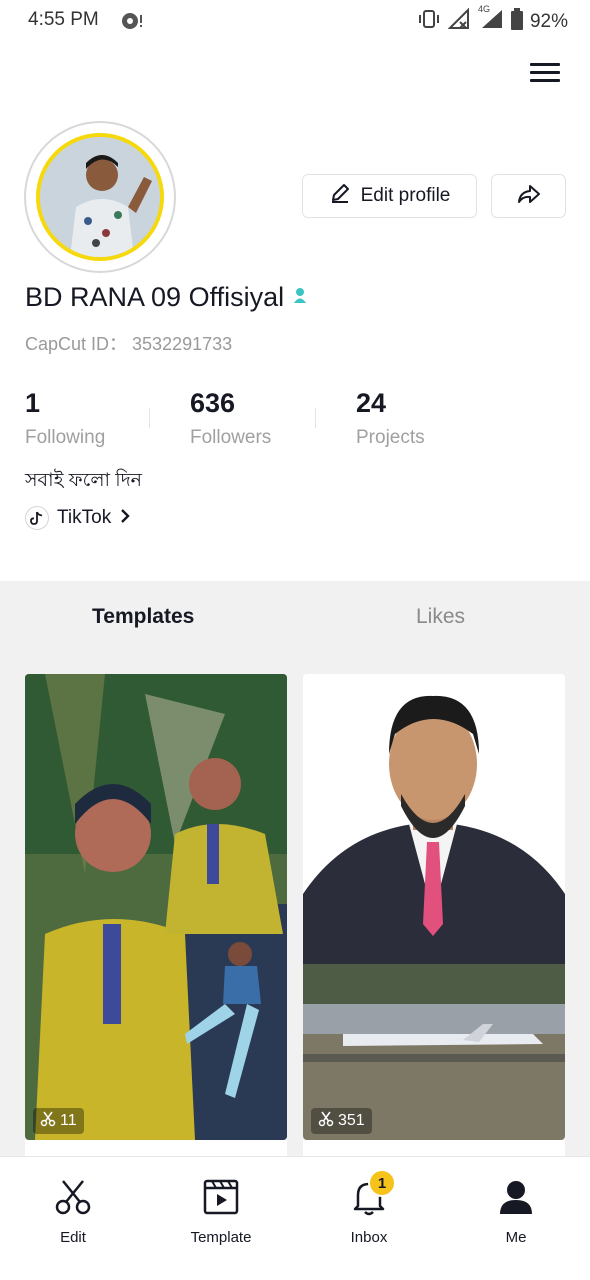 The height and width of the screenshot is (1280, 590). I want to click on template-use-count: 351, so click(341, 1121).